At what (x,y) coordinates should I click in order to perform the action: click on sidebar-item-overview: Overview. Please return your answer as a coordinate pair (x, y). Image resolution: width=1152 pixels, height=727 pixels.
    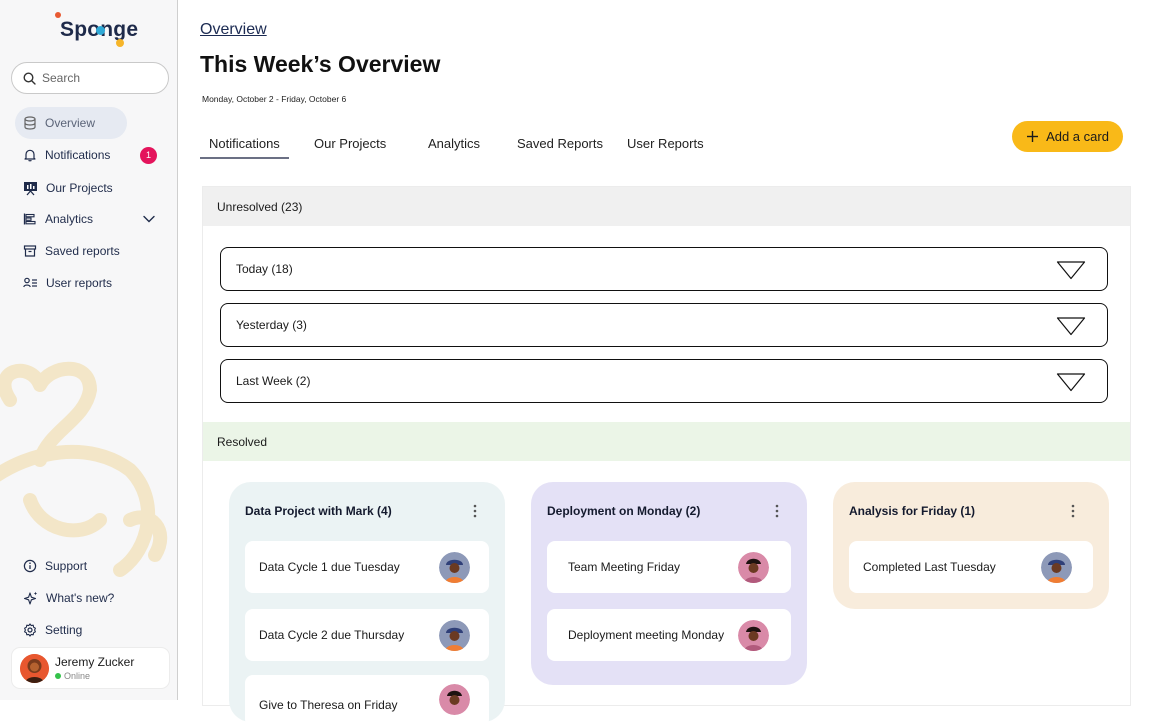
    Looking at the image, I should click on (71, 123).